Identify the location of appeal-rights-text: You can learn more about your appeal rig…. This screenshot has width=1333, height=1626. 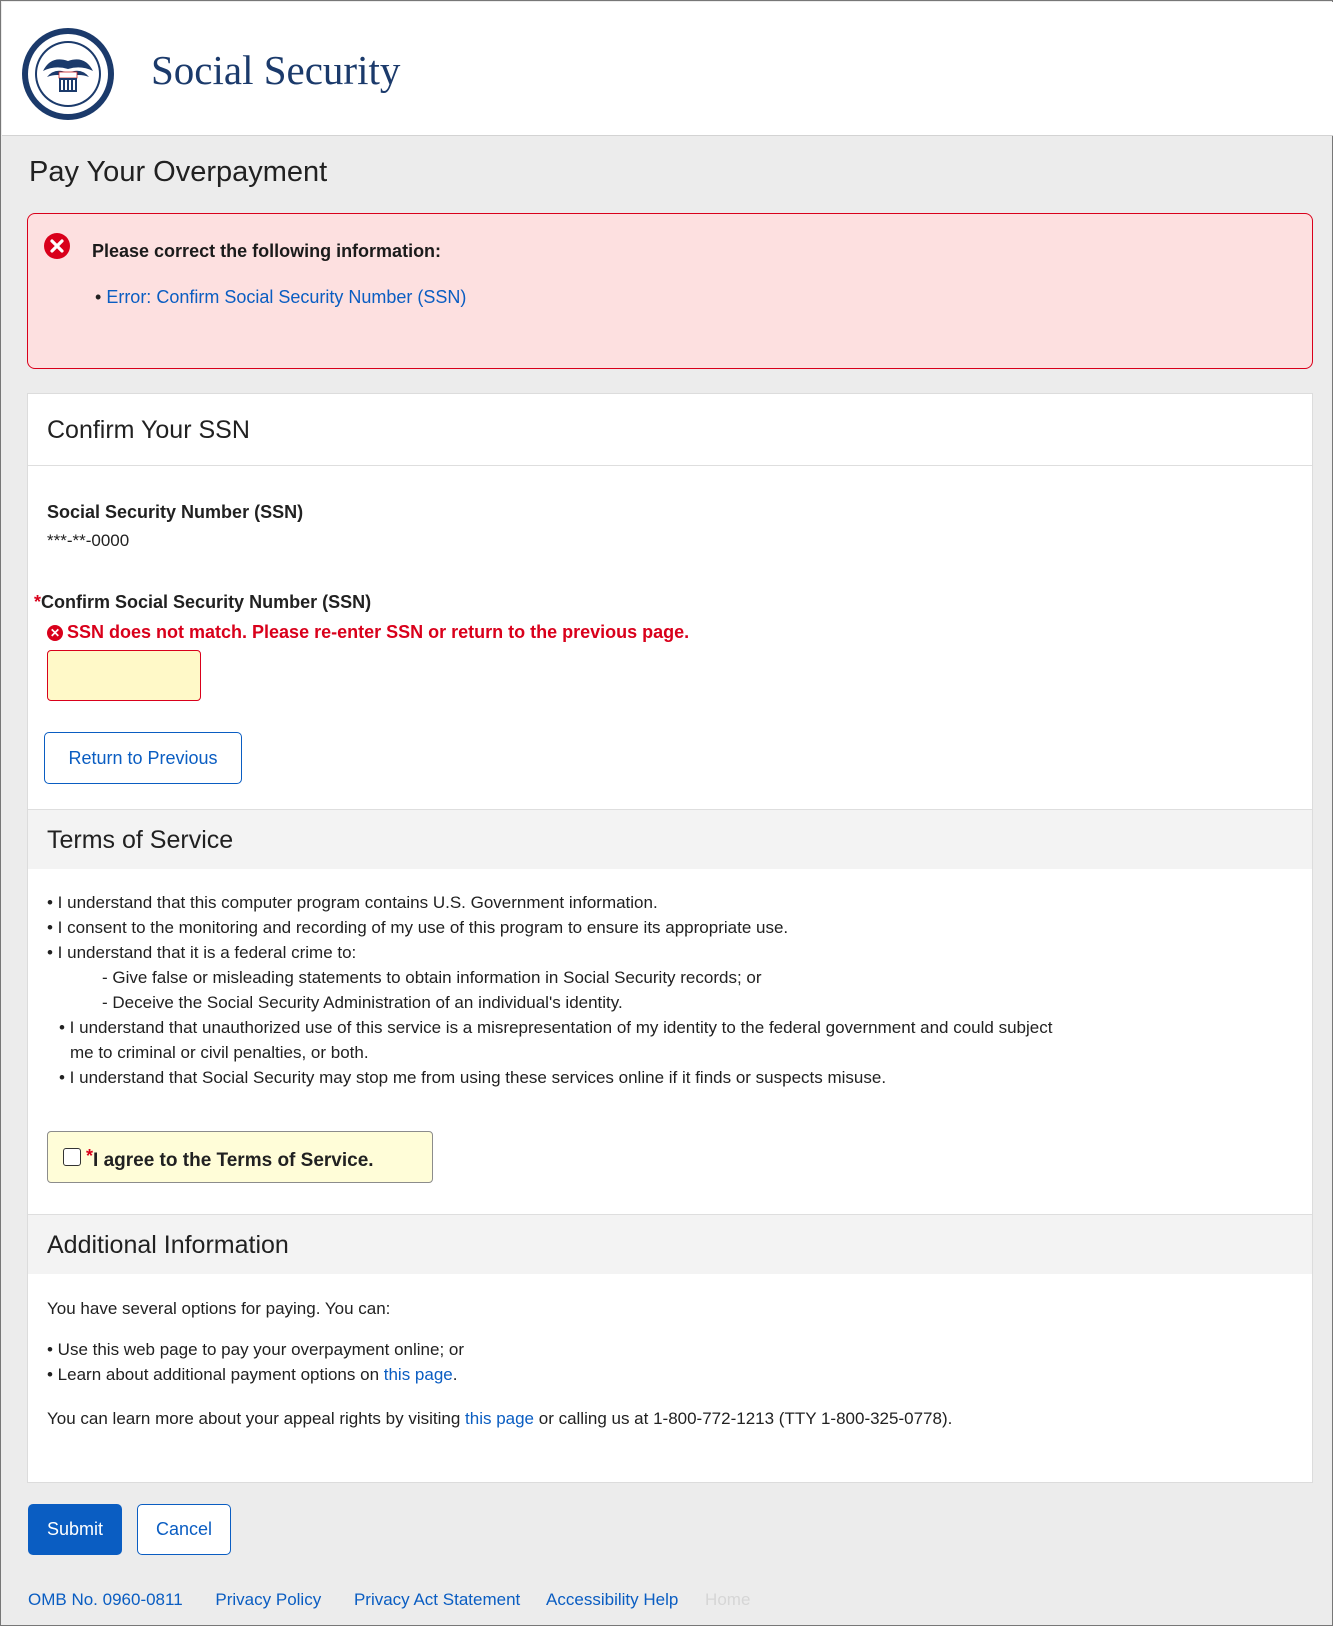
(499, 1419).